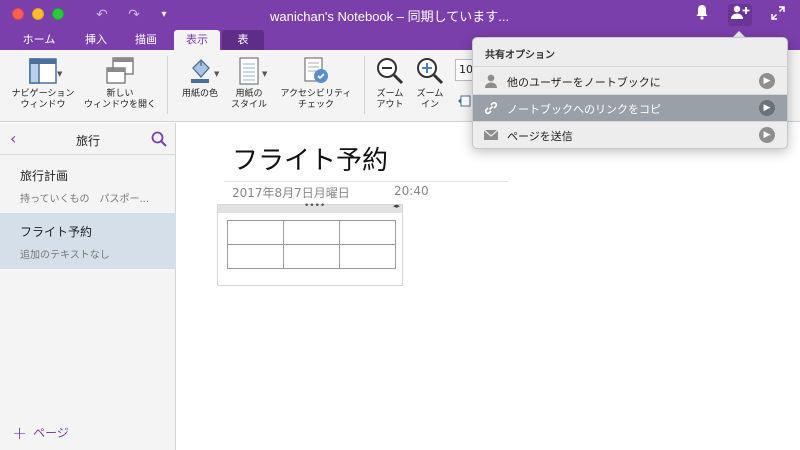 This screenshot has width=800, height=450. I want to click on note-table, so click(311, 244).